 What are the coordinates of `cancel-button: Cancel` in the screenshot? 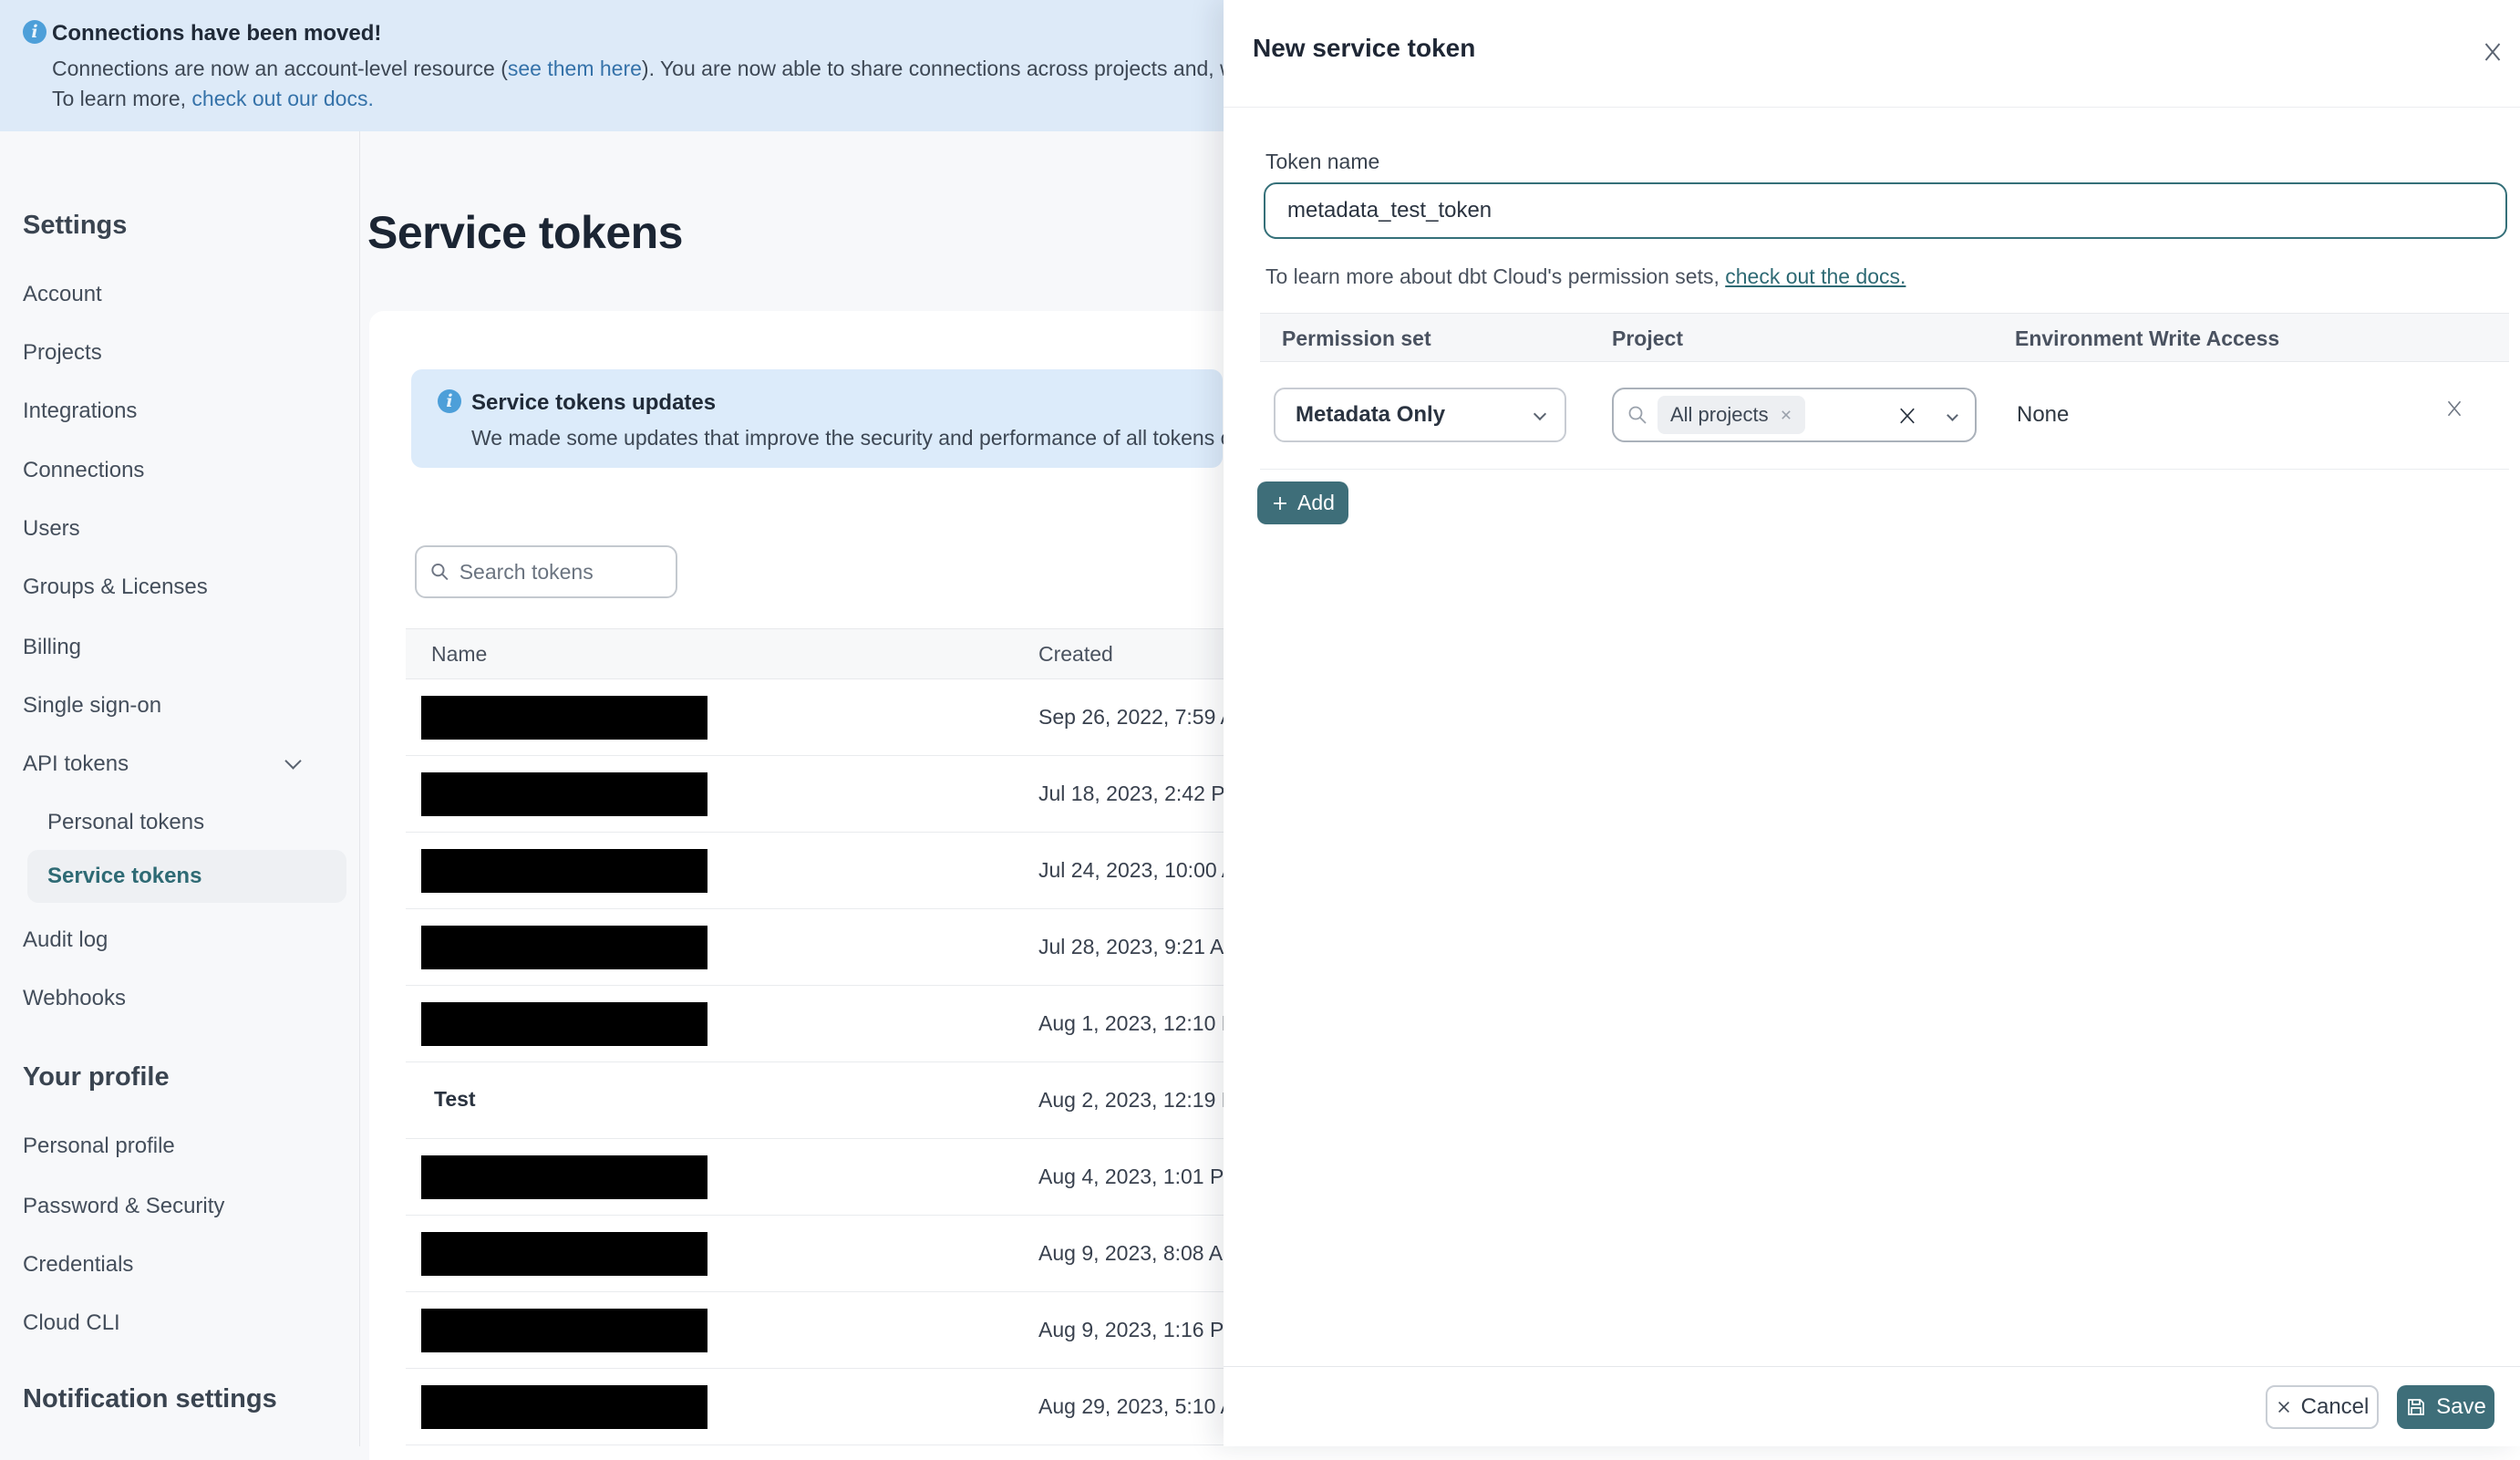 It's located at (2323, 1406).